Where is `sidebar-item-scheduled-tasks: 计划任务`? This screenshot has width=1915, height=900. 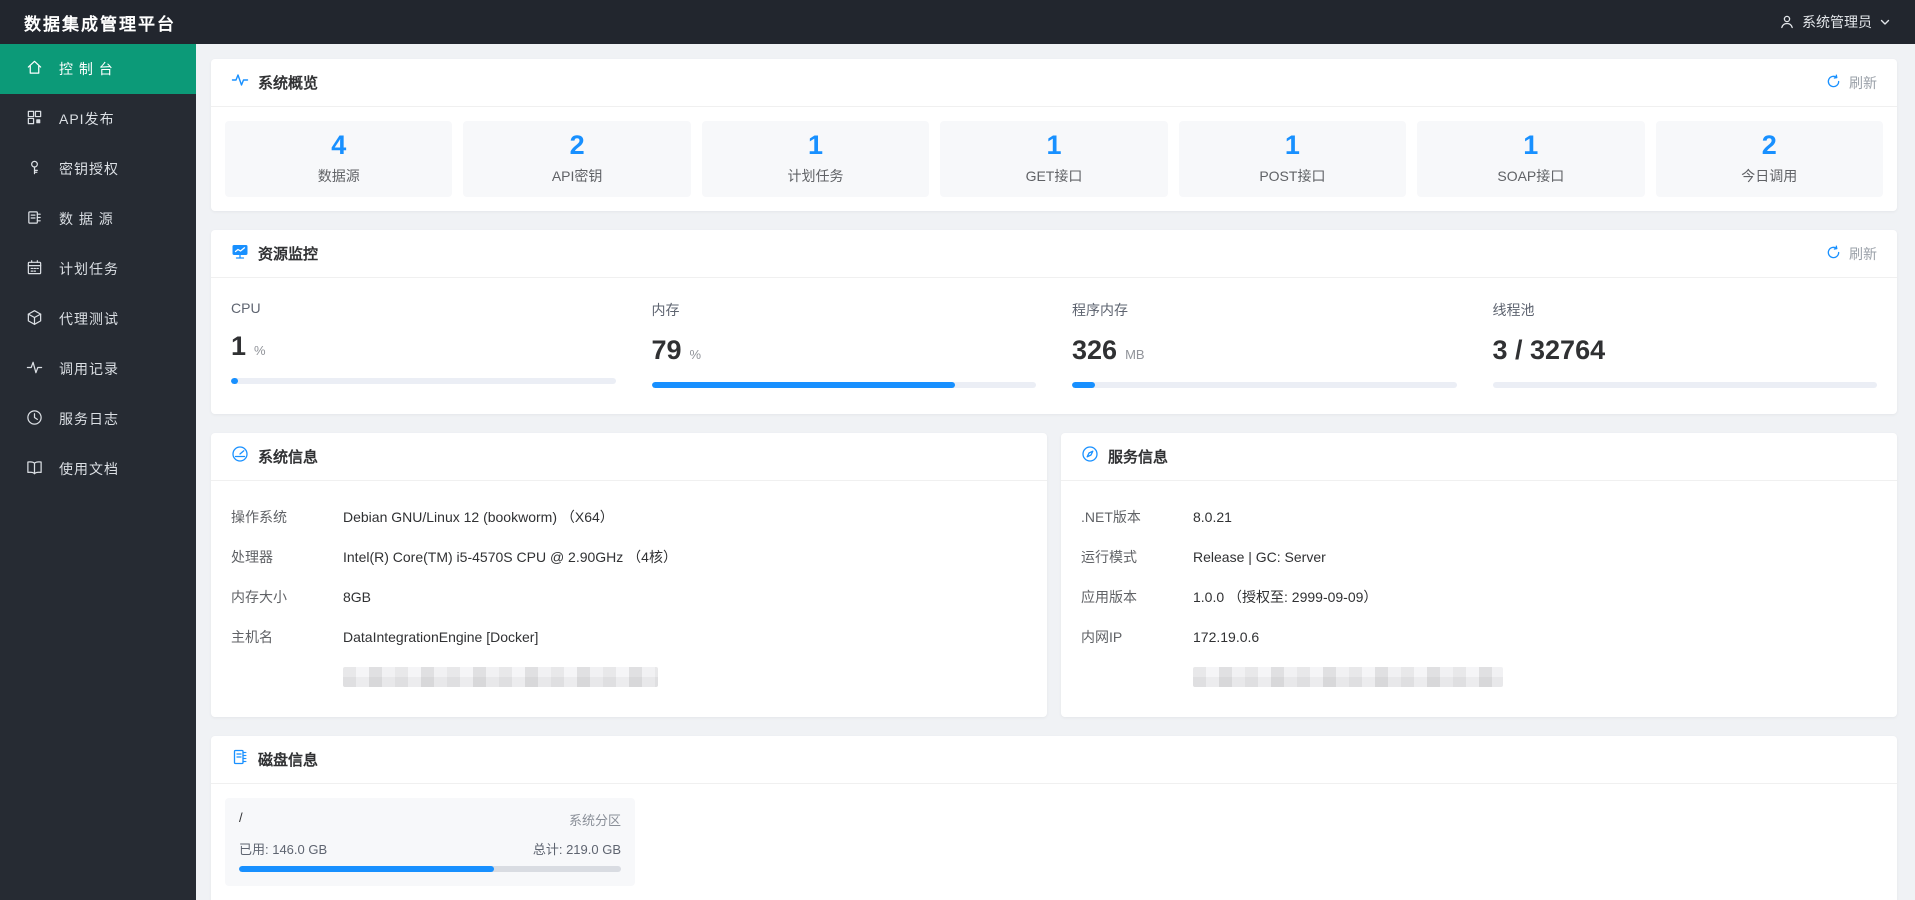
sidebar-item-scheduled-tasks: 计划任务 is located at coordinates (98, 269).